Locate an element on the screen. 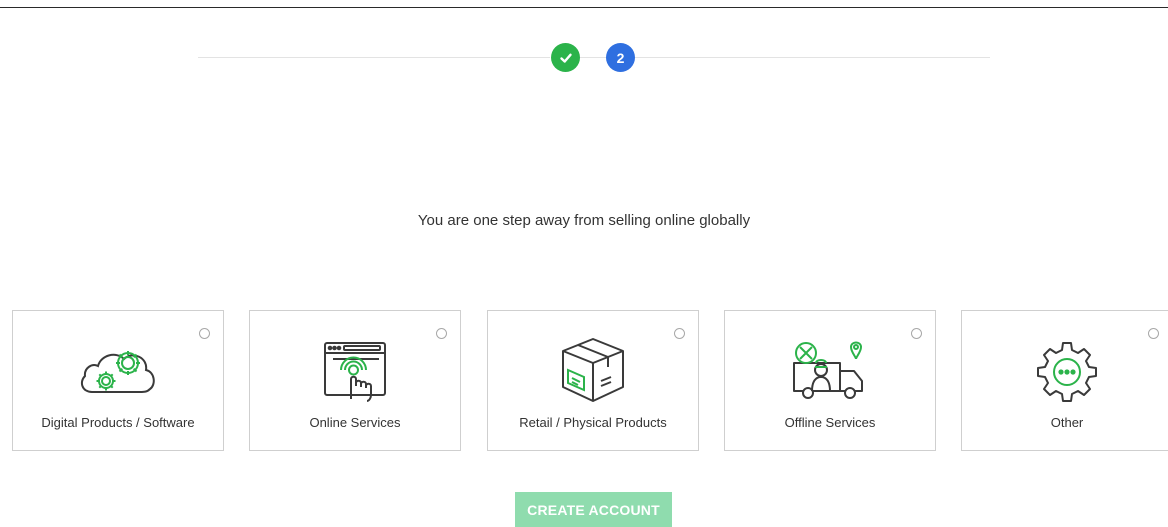 The image size is (1168, 527). step-number: 2 is located at coordinates (620, 57).